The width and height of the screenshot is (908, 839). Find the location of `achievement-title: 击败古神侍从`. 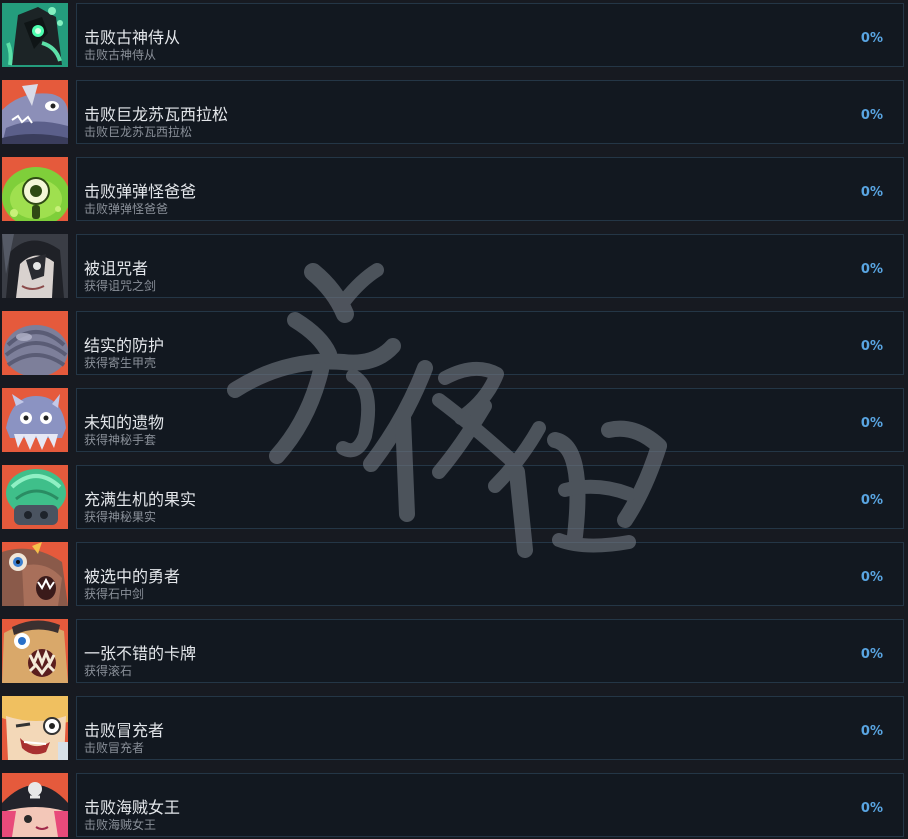

achievement-title: 击败古神侍从 is located at coordinates (132, 37).